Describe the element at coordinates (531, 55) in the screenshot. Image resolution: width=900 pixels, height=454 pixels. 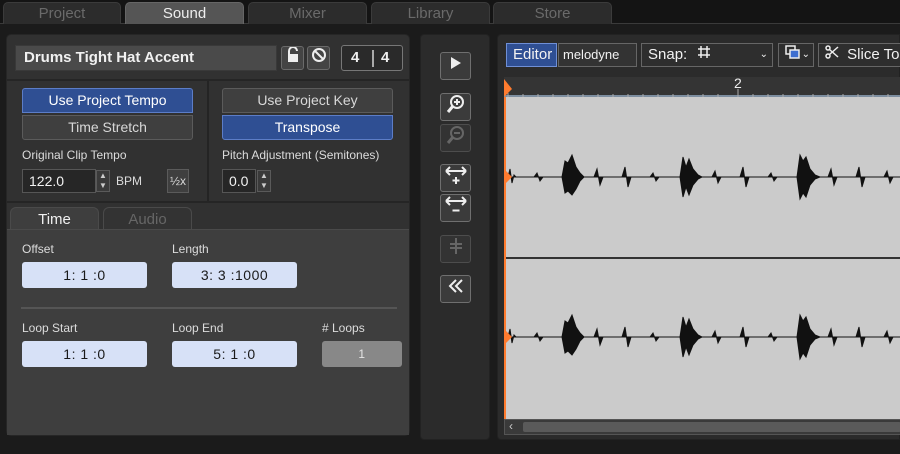
I see `editor-tab: Editor` at that location.